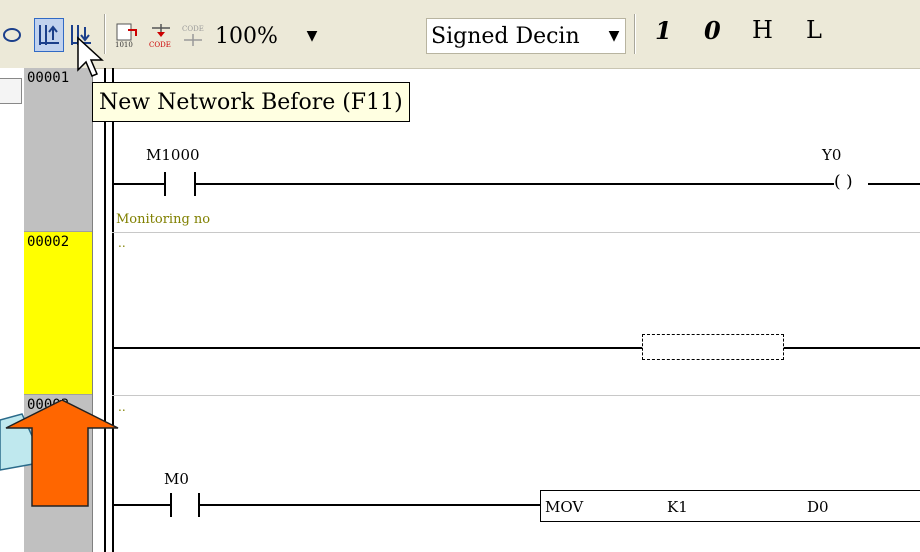 The height and width of the screenshot is (552, 920). Describe the element at coordinates (124, 44) in the screenshot. I see `svg-text: 1010` at that location.